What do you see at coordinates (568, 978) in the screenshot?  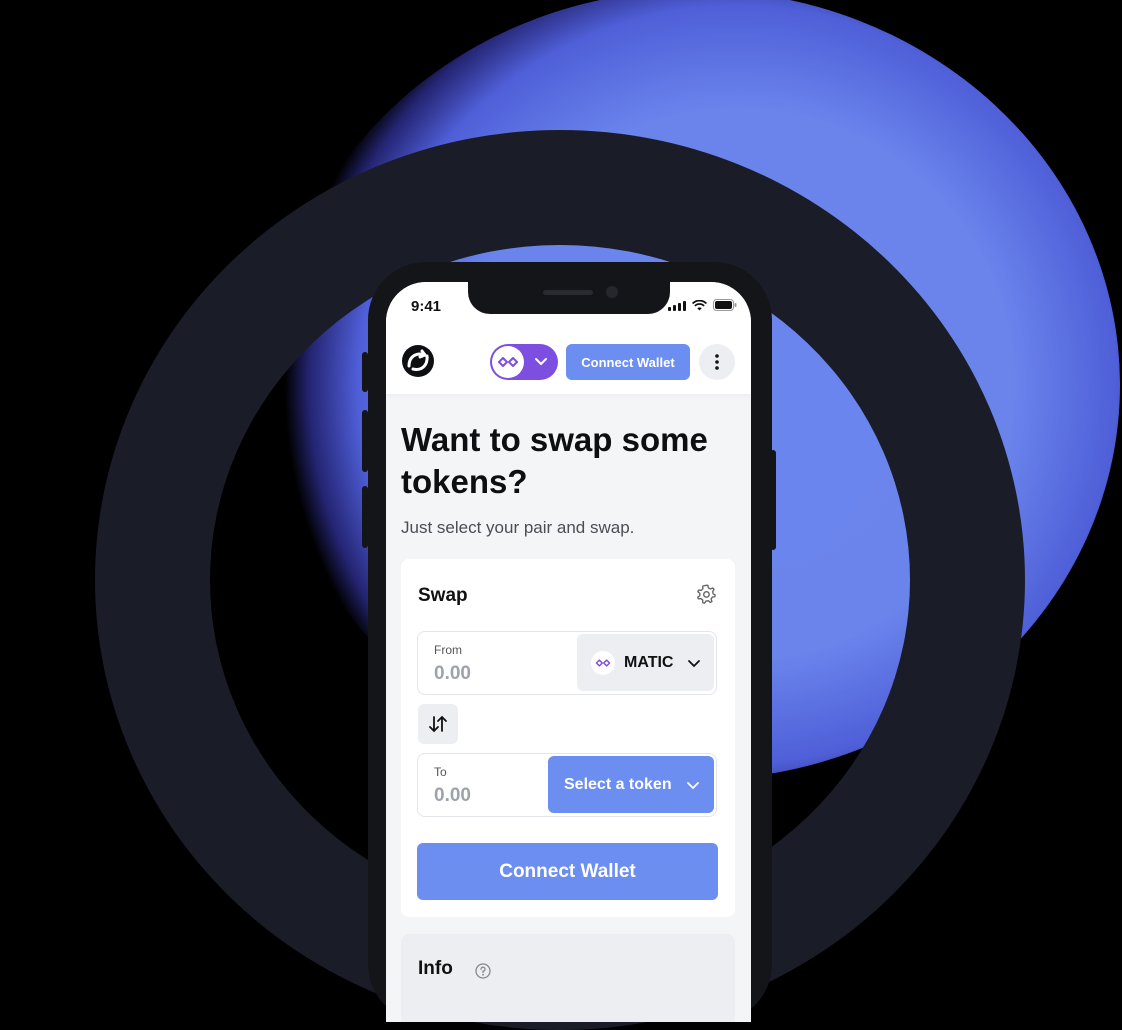 I see `info-card: Info` at bounding box center [568, 978].